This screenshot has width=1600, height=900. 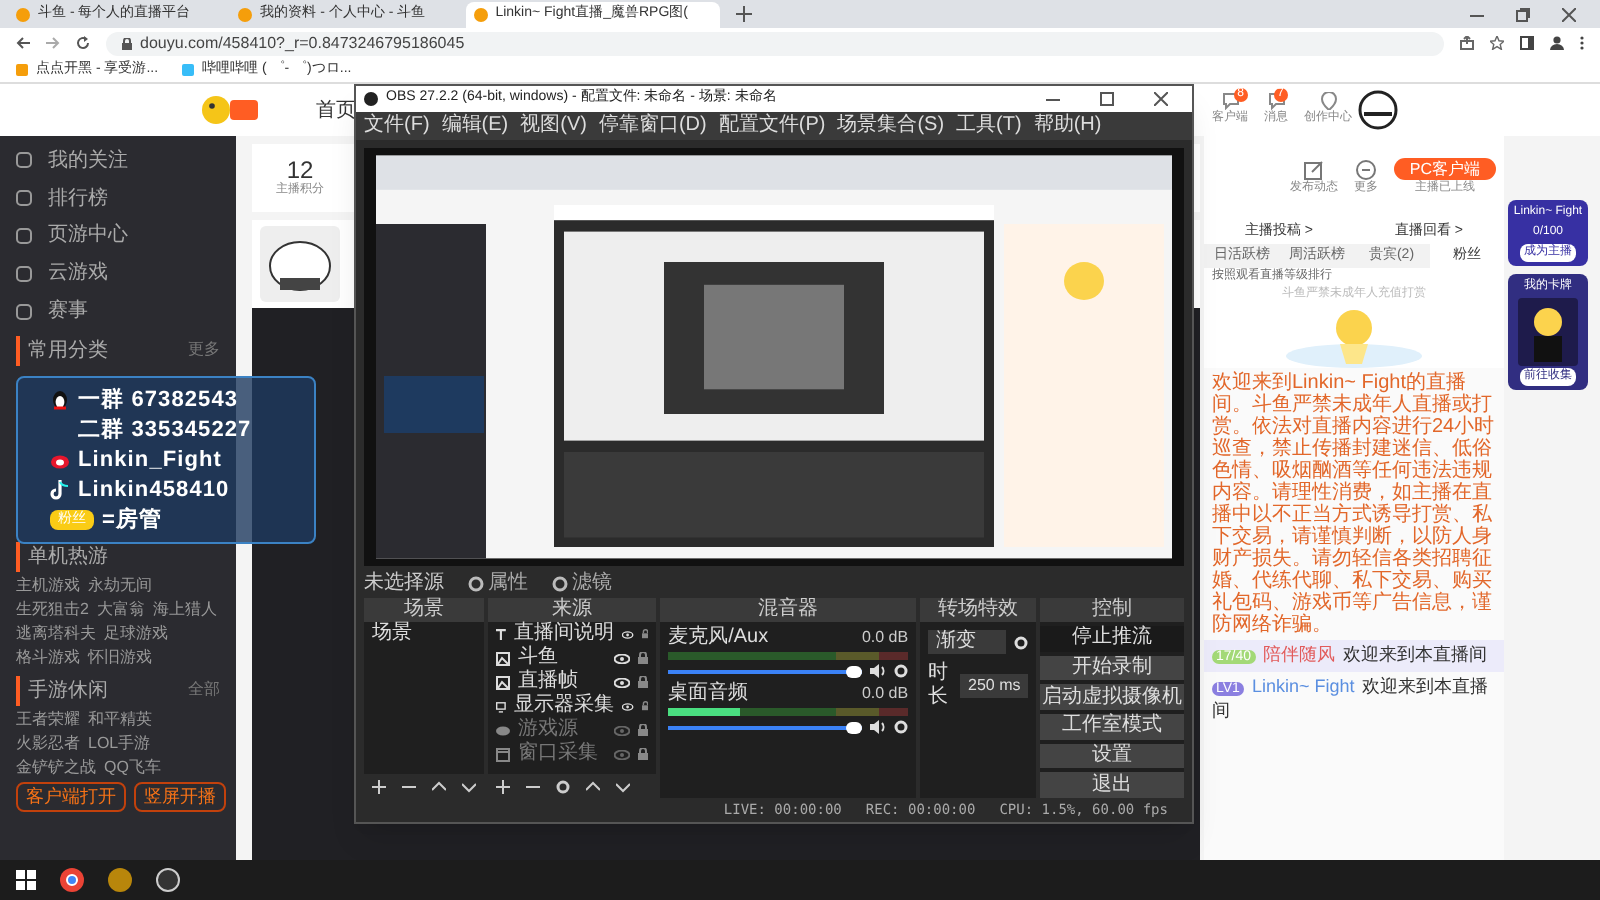 What do you see at coordinates (120, 609) in the screenshot?
I see `category-link: 大富翁` at bounding box center [120, 609].